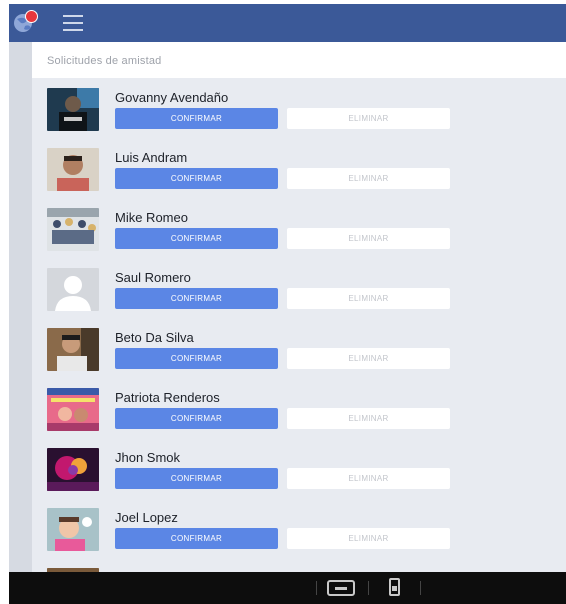  What do you see at coordinates (287, 23) in the screenshot?
I see `top-bar` at bounding box center [287, 23].